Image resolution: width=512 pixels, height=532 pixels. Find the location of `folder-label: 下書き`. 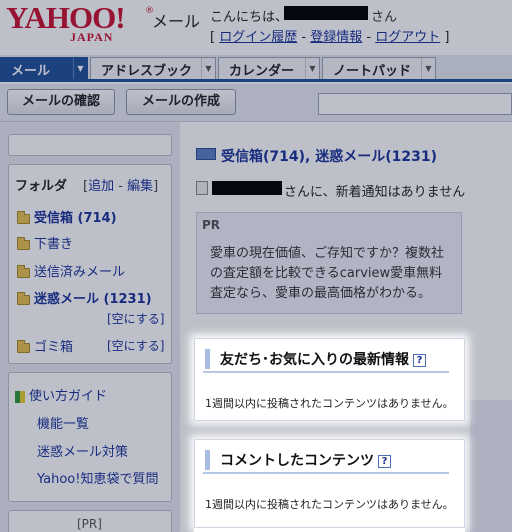

folder-label: 下書き is located at coordinates (53, 244).